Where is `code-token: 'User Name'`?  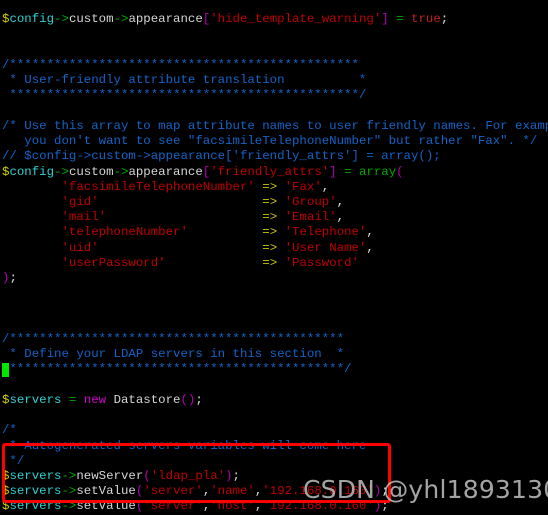
code-token: 'User Name' is located at coordinates (325, 247).